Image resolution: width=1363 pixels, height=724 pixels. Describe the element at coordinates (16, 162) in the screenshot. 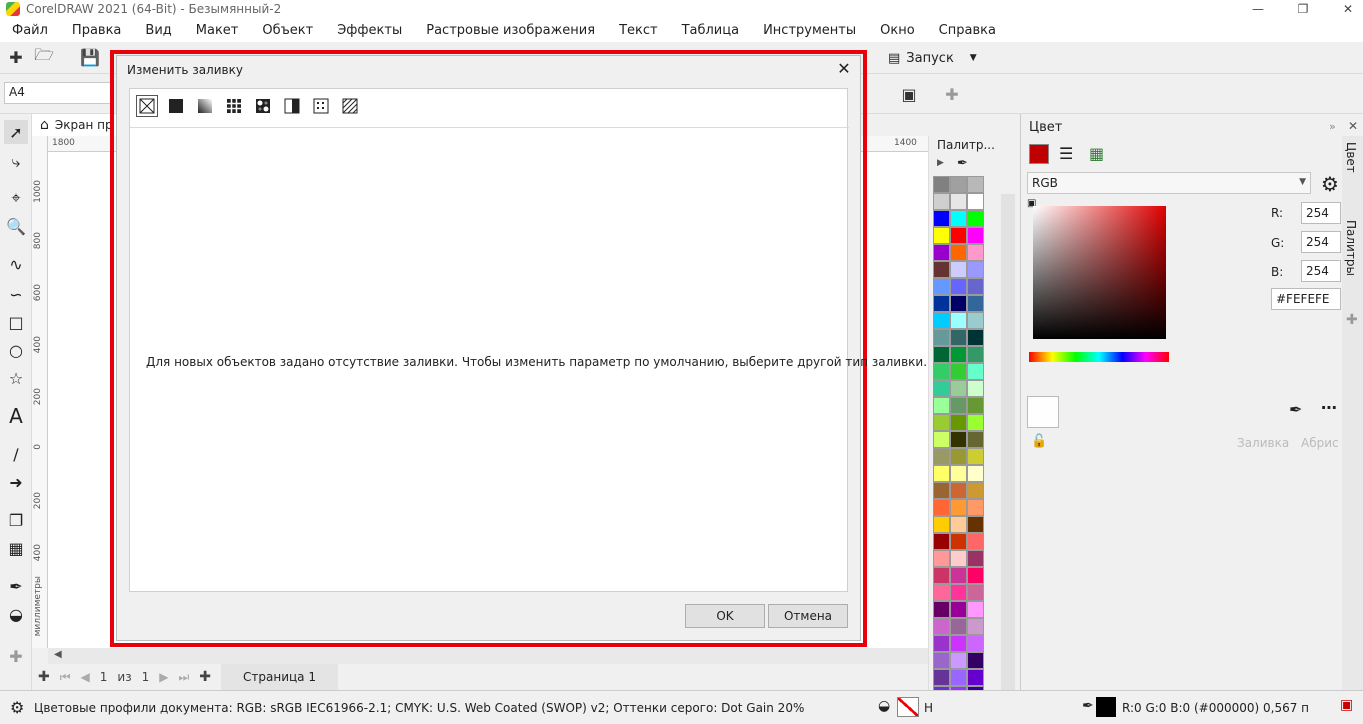

I see `shape-tool-icon: ⤷` at that location.